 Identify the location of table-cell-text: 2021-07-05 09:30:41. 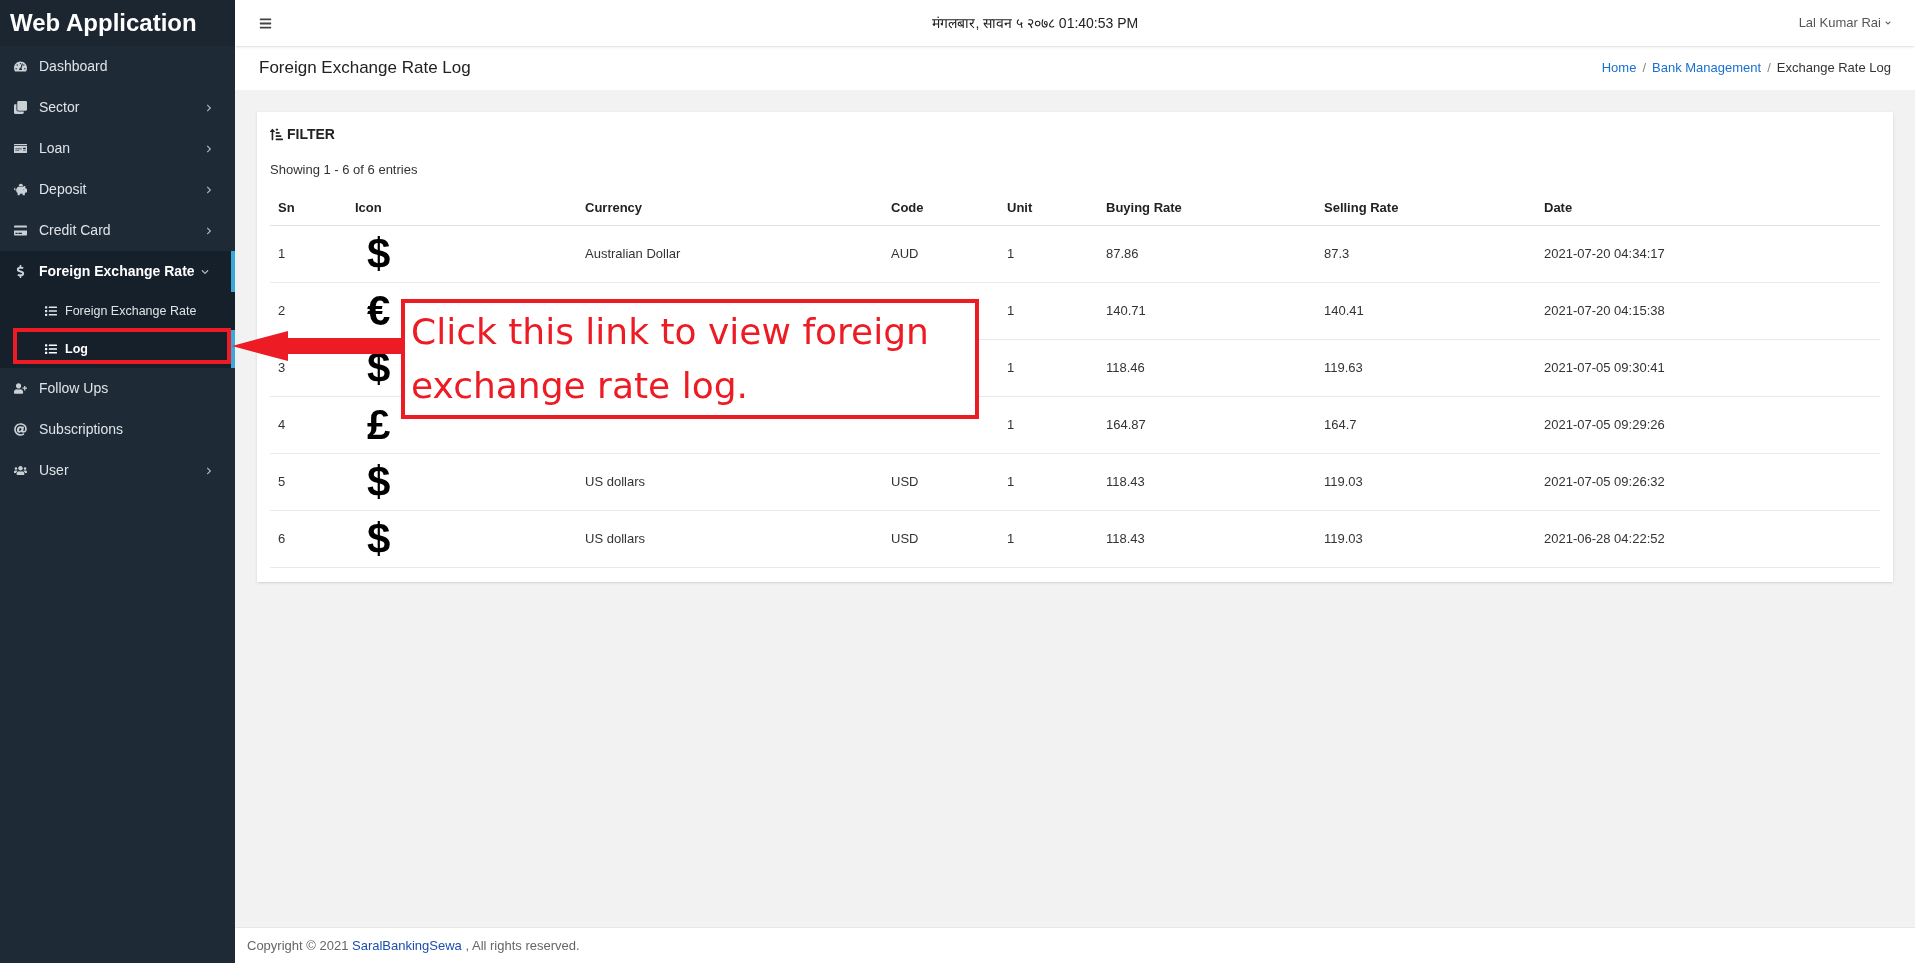
(1604, 367).